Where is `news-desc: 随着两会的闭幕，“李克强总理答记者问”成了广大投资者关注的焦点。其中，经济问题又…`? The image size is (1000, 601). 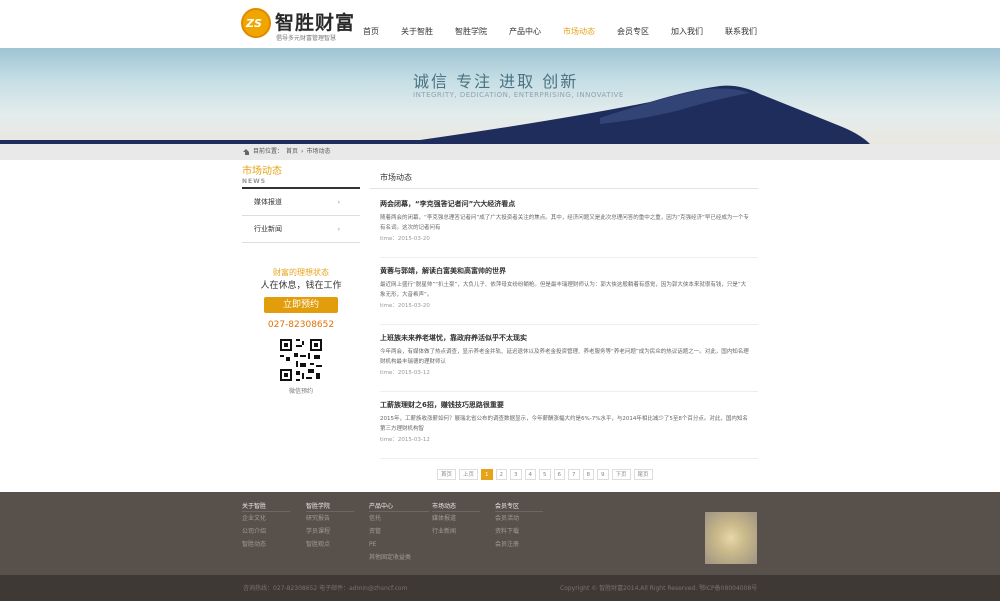
news-desc: 随着两会的闭幕，“李克强总理答记者问”成了广大投资者关注的焦点。其中，经济问题又… is located at coordinates (564, 223).